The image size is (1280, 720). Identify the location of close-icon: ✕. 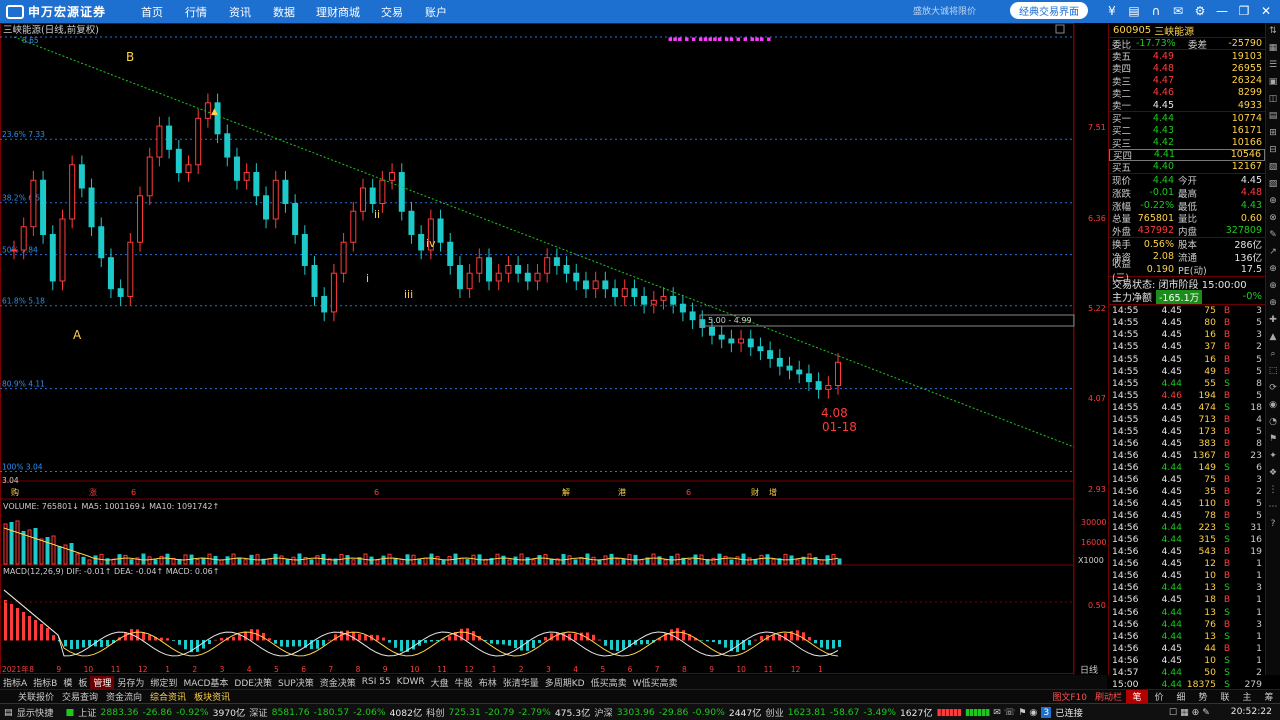
(1266, 11).